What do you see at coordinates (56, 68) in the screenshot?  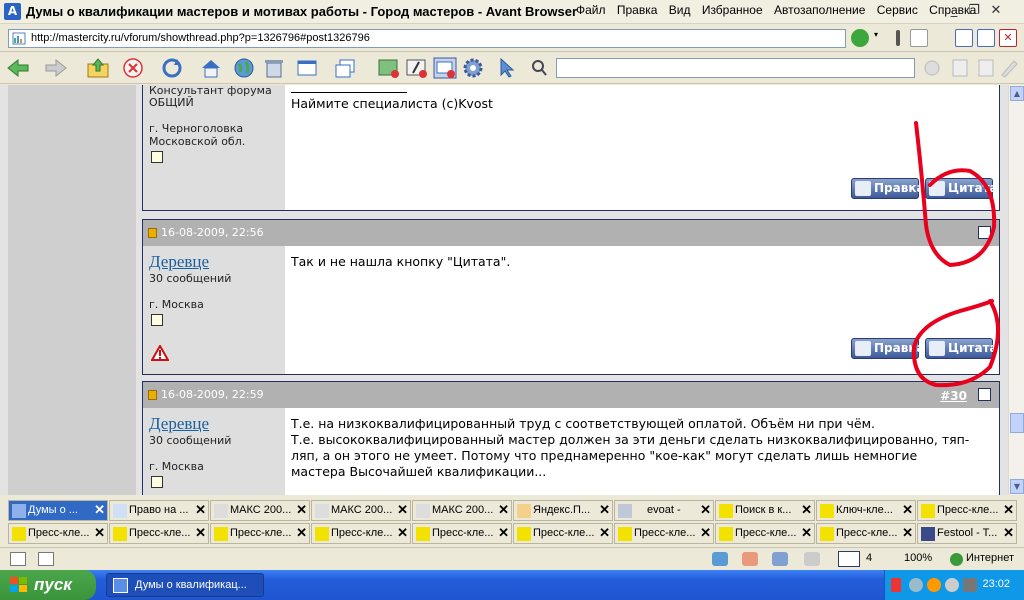 I see `forward-icon` at bounding box center [56, 68].